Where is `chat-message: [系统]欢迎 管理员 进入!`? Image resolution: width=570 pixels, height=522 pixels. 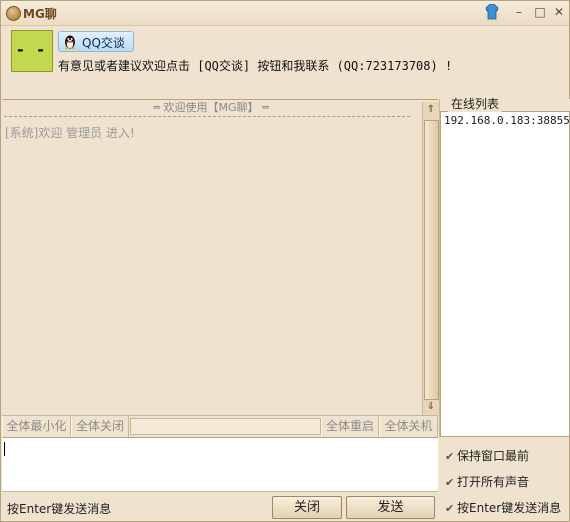
chat-message: [系统]欢迎 管理员 进入! is located at coordinates (70, 133).